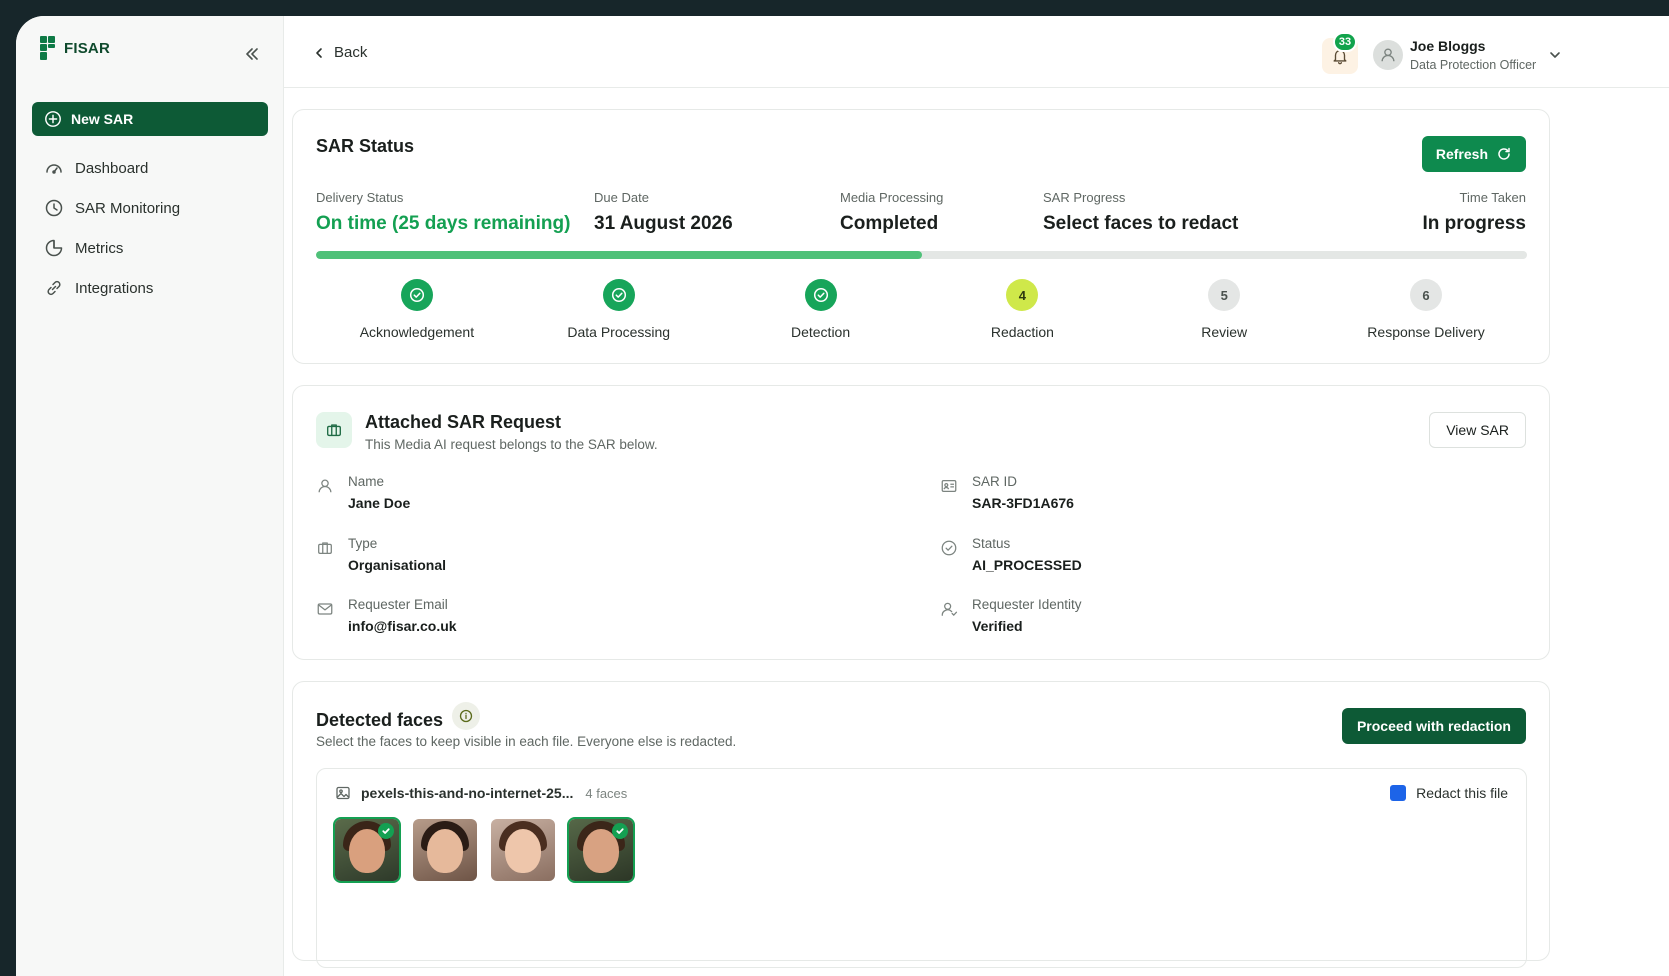  What do you see at coordinates (1141, 223) in the screenshot?
I see `sar-progress-value: Select faces to redact` at bounding box center [1141, 223].